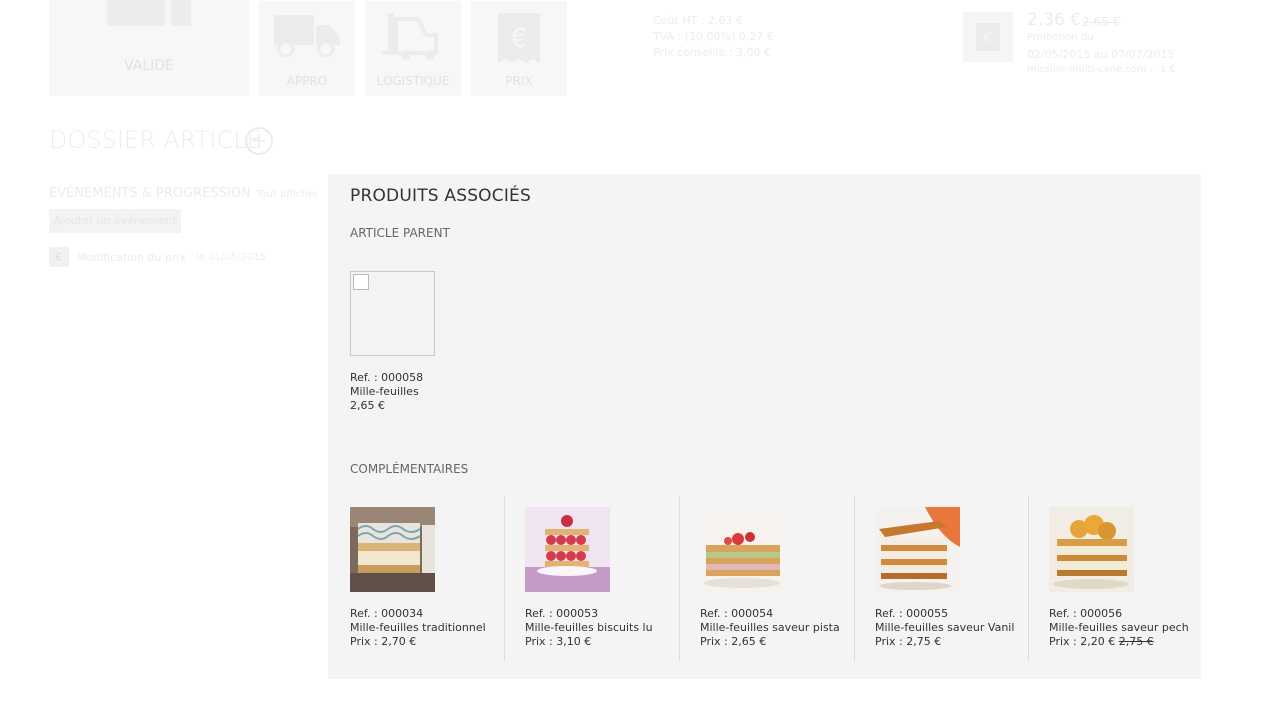 Image resolution: width=1279 pixels, height=706 pixels. Describe the element at coordinates (149, 16) in the screenshot. I see `windows-icon` at that location.